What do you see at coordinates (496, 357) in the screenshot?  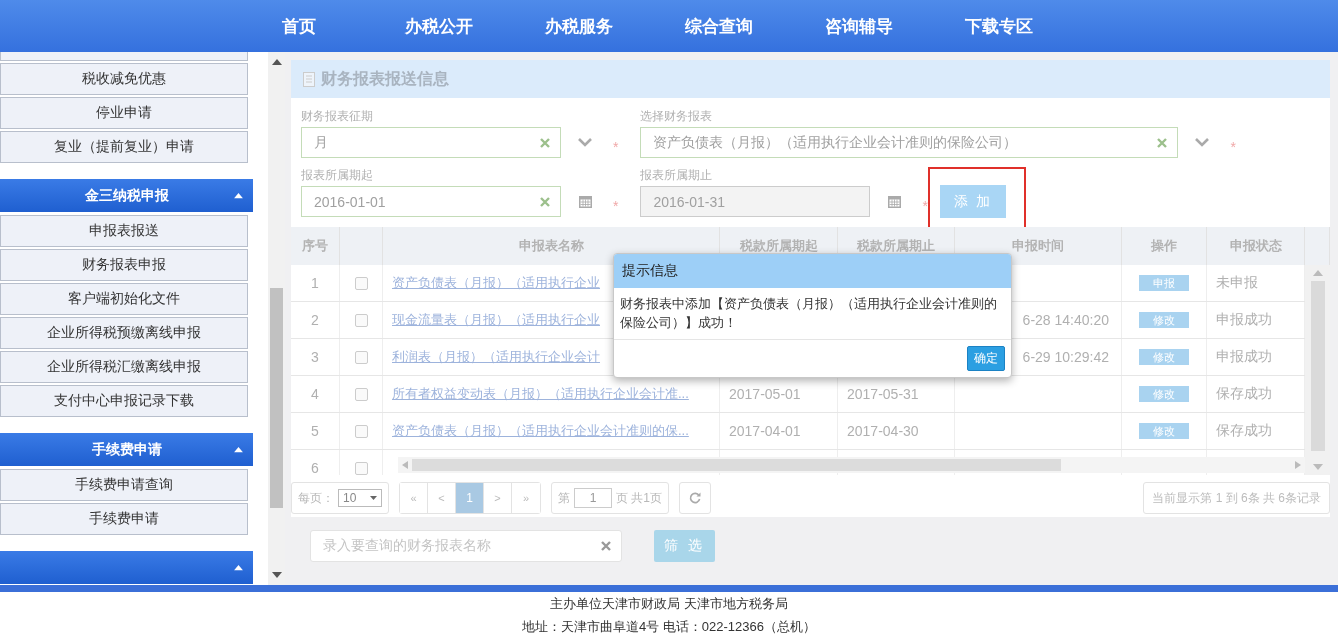 I see `report-link: 利润表（月报）（适用执行企业会计` at bounding box center [496, 357].